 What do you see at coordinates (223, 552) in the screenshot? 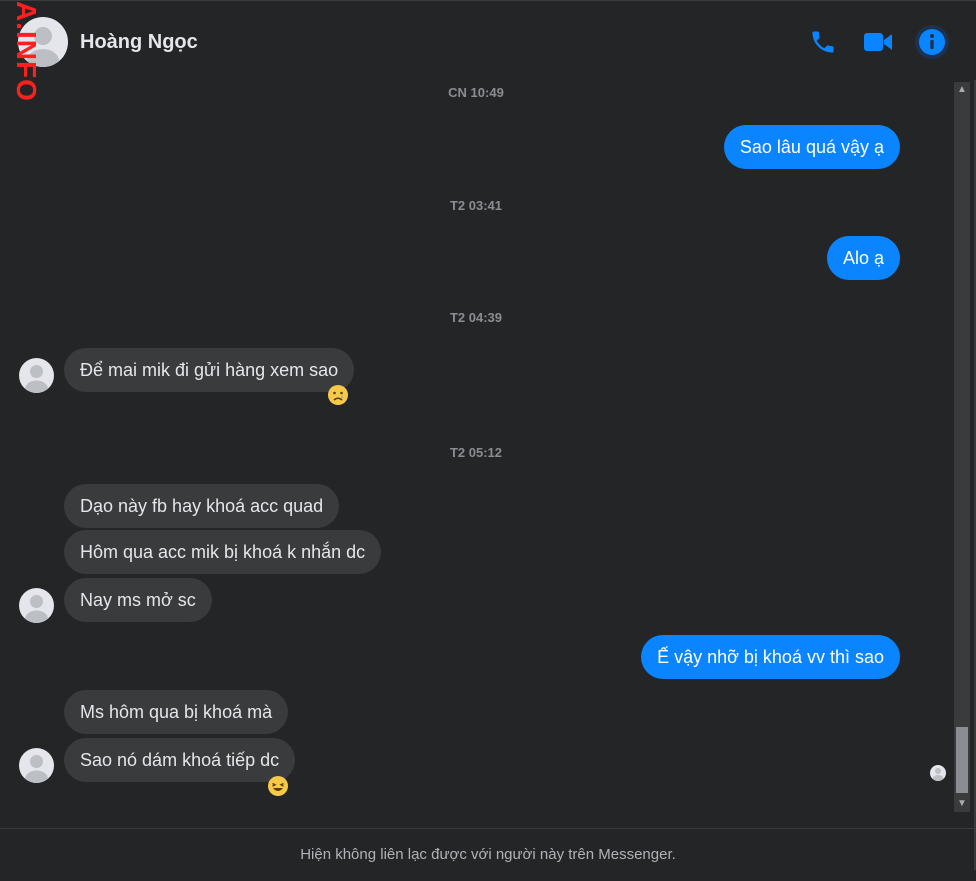
I see `incoming-message: Hôm qua acc mik bị khoá k nhắn dc` at bounding box center [223, 552].